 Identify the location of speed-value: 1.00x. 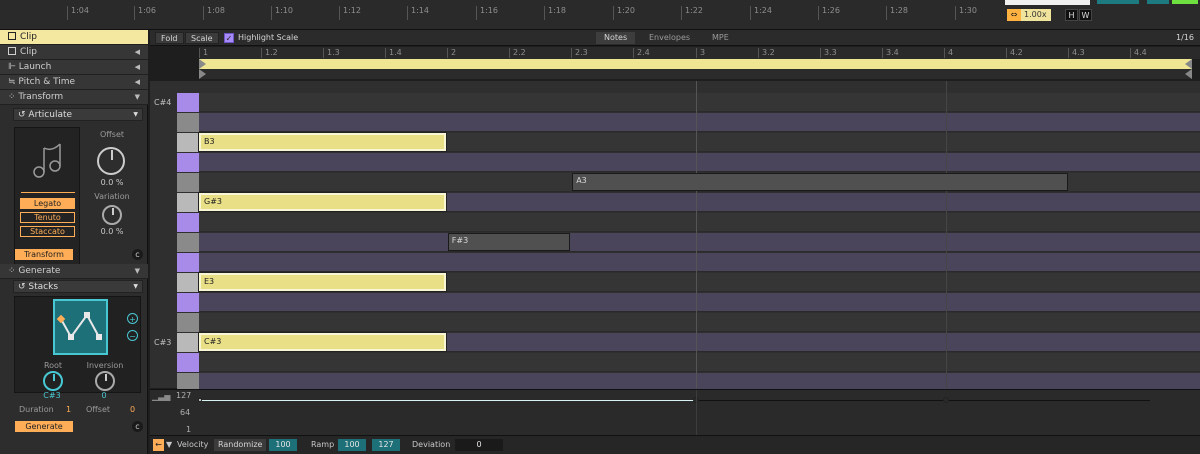
(1036, 15).